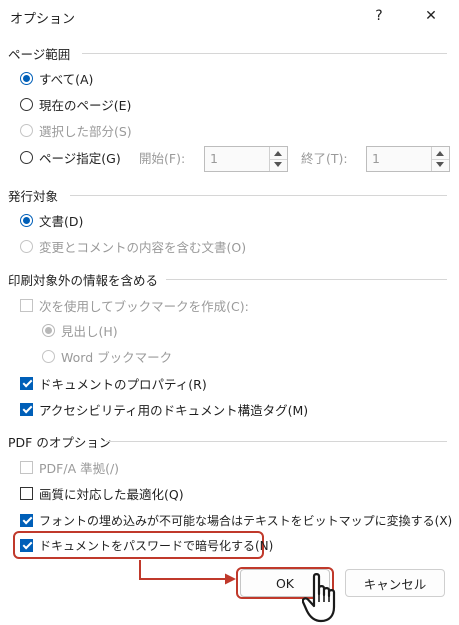 The image size is (459, 625). Describe the element at coordinates (285, 583) in the screenshot. I see `ok-label: OK` at that location.